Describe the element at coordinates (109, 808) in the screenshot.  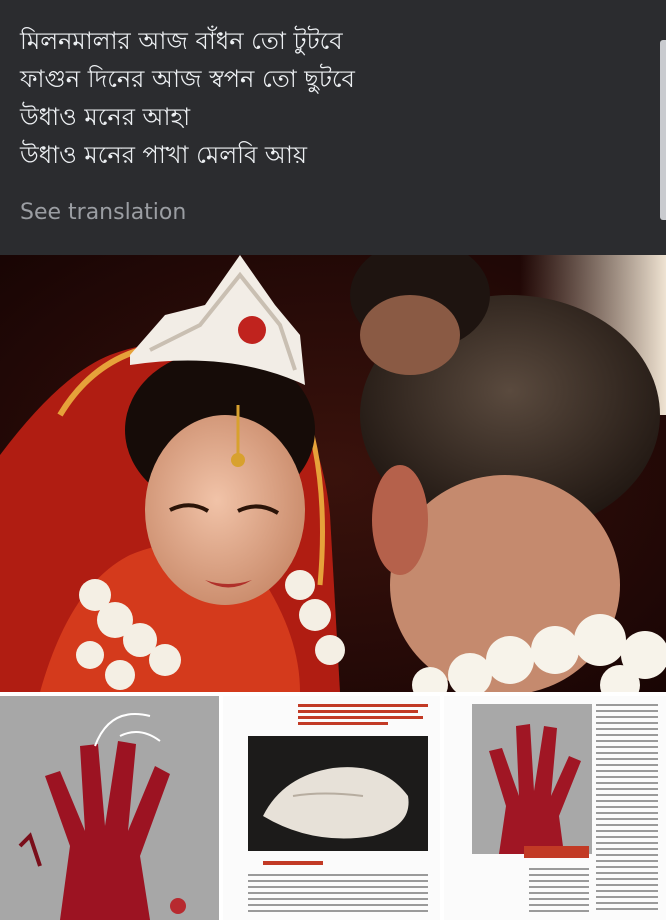
I see `painted-red-hand-artwork` at that location.